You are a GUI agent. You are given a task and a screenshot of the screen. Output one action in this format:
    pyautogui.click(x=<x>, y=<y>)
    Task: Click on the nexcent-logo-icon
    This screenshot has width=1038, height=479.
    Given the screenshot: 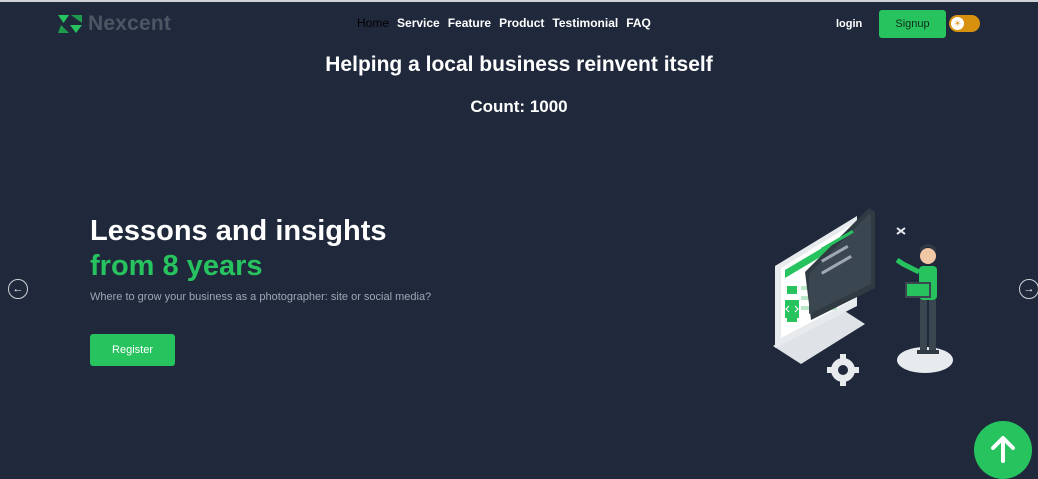 What is the action you would take?
    pyautogui.click(x=70, y=24)
    